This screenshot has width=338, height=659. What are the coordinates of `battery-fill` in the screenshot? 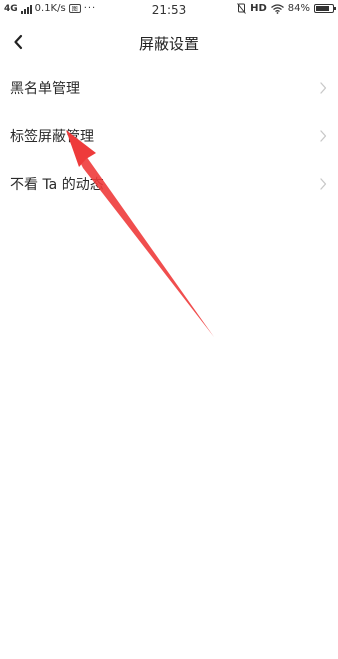 It's located at (323, 8).